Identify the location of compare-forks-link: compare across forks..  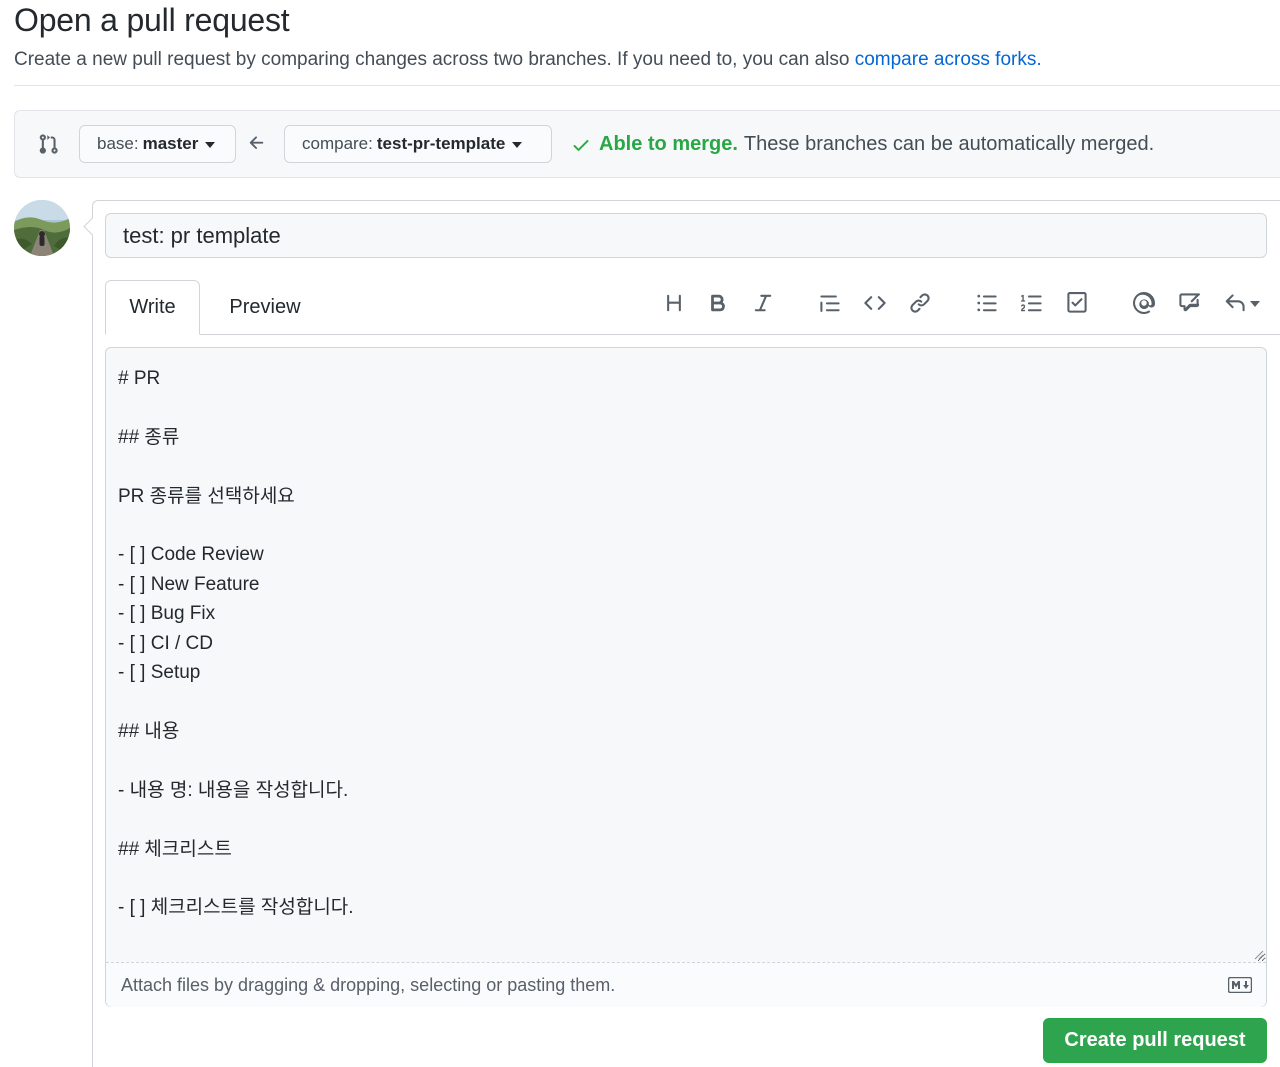
(948, 59).